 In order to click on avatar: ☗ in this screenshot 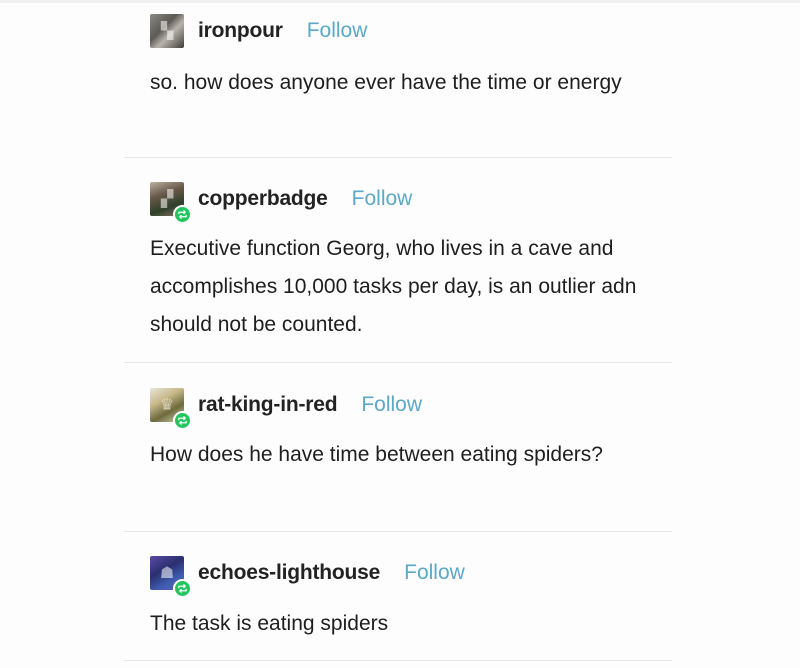, I will do `click(171, 577)`.